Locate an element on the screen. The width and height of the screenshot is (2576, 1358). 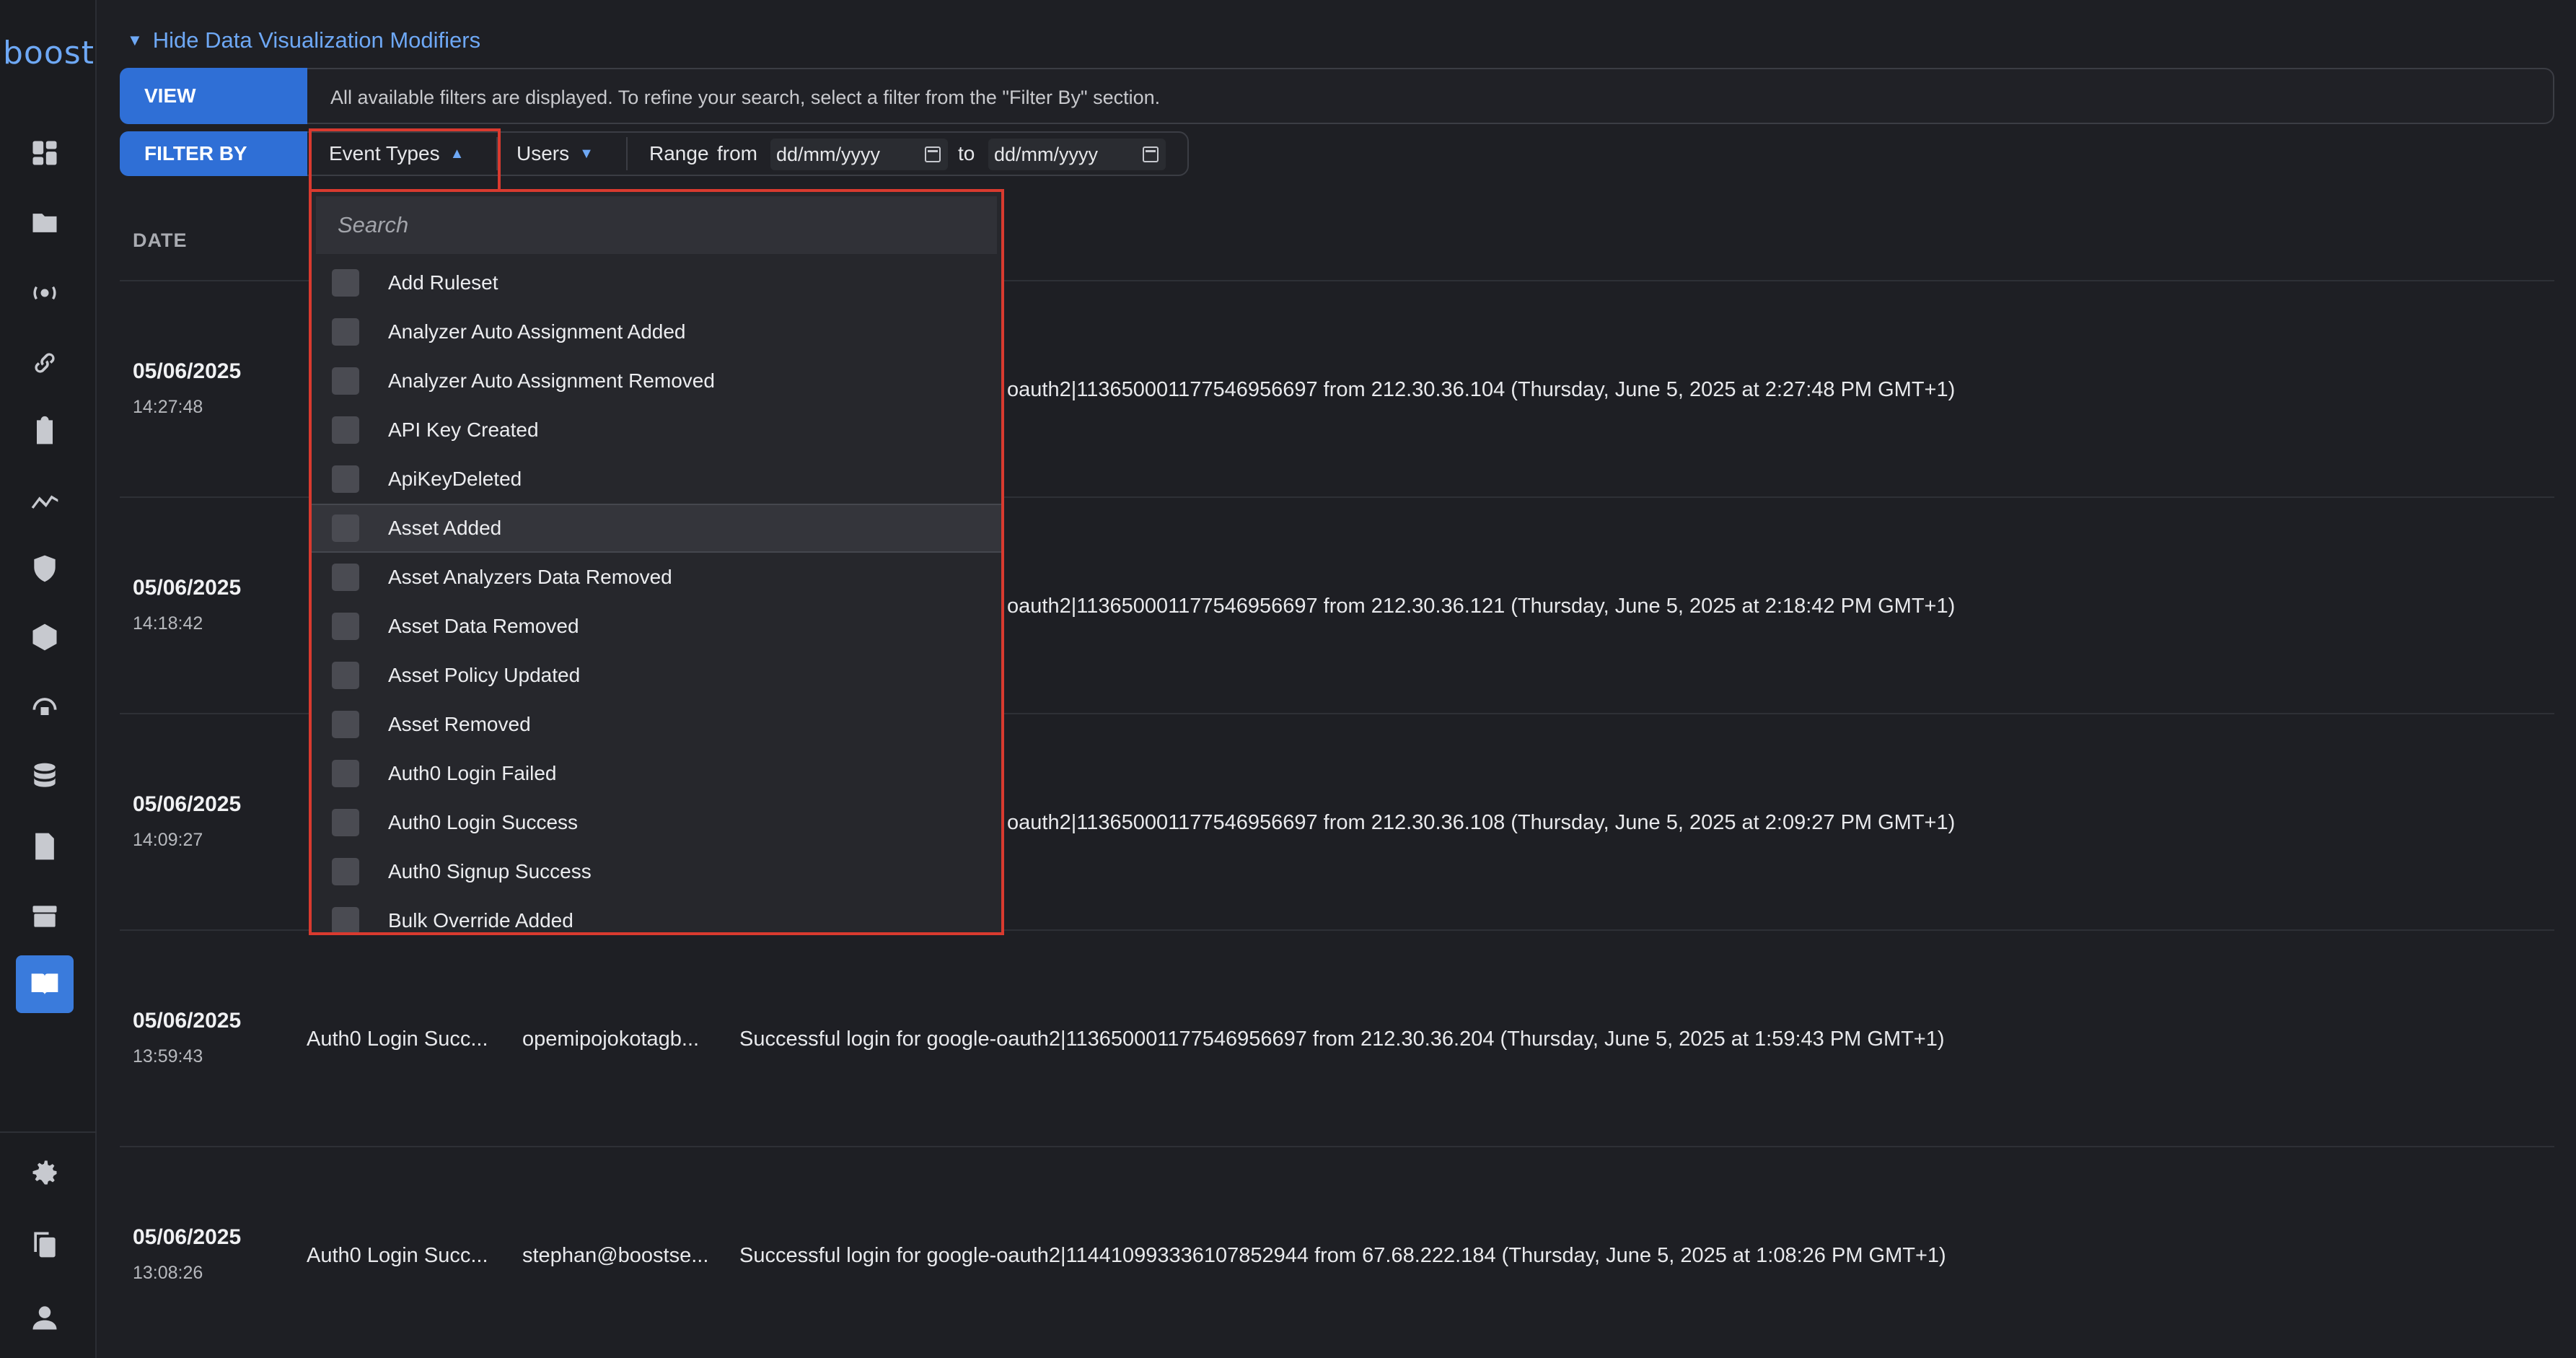
option-label: Asset Removed is located at coordinates (459, 724).